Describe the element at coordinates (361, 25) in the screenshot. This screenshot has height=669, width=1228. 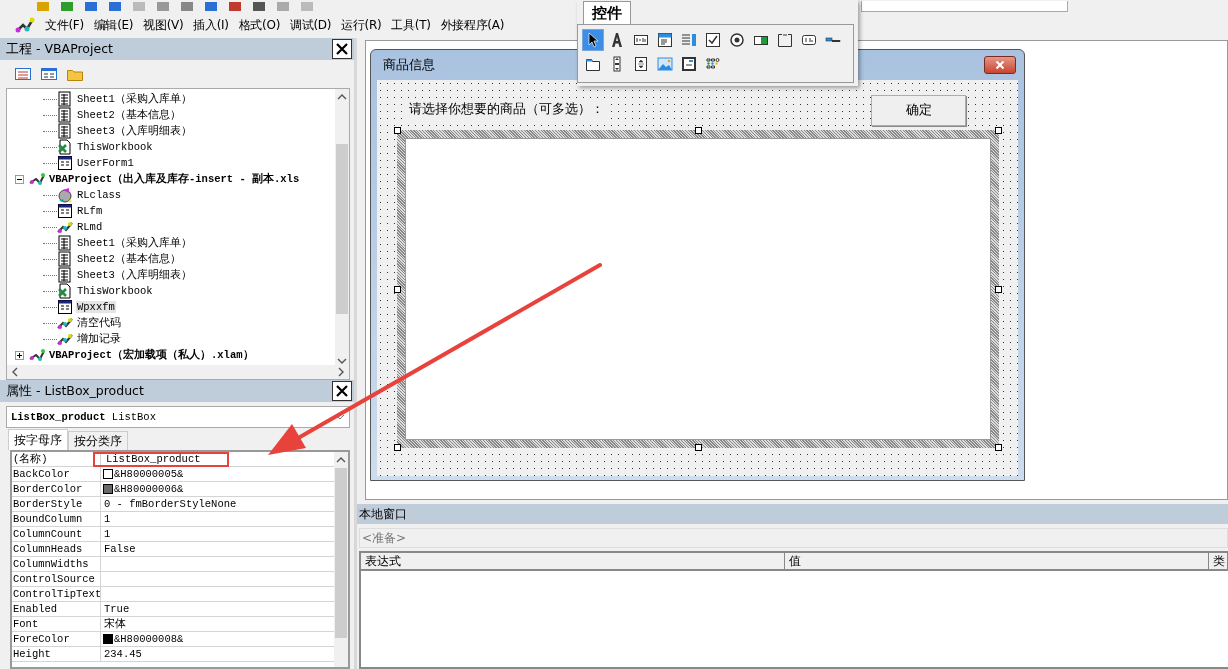
I see `menu-item: 运行(R)` at that location.